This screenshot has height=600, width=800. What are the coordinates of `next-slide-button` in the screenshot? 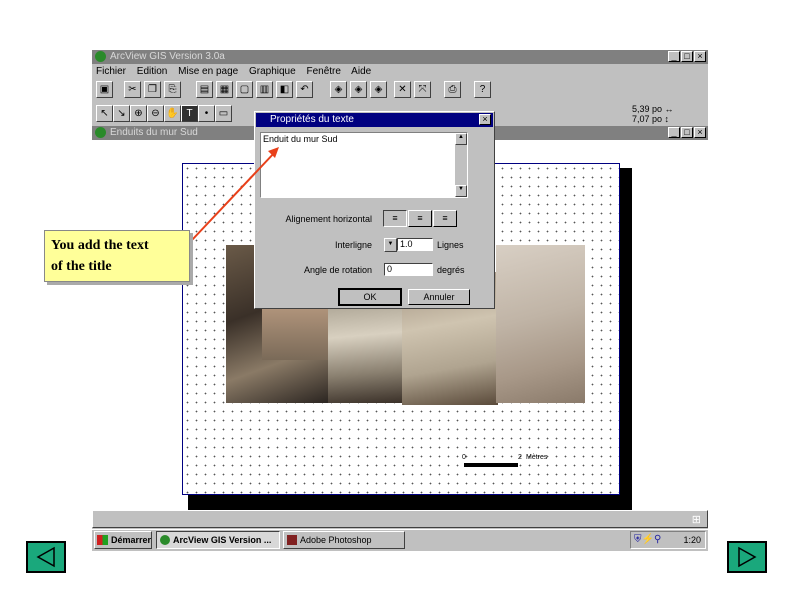 It's located at (747, 557).